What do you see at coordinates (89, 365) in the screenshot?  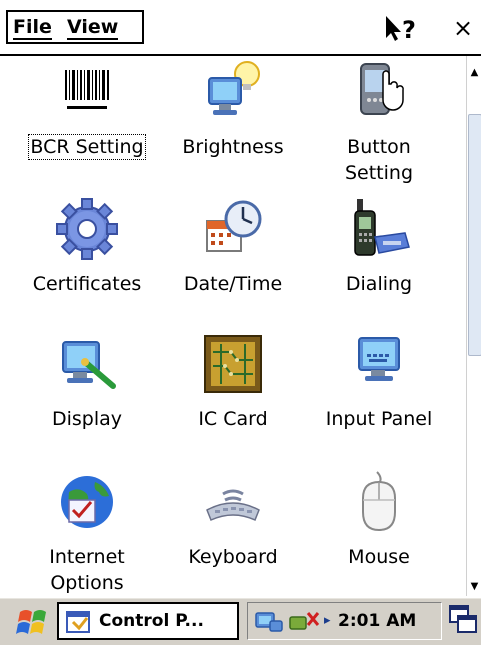 I see `display-icon` at bounding box center [89, 365].